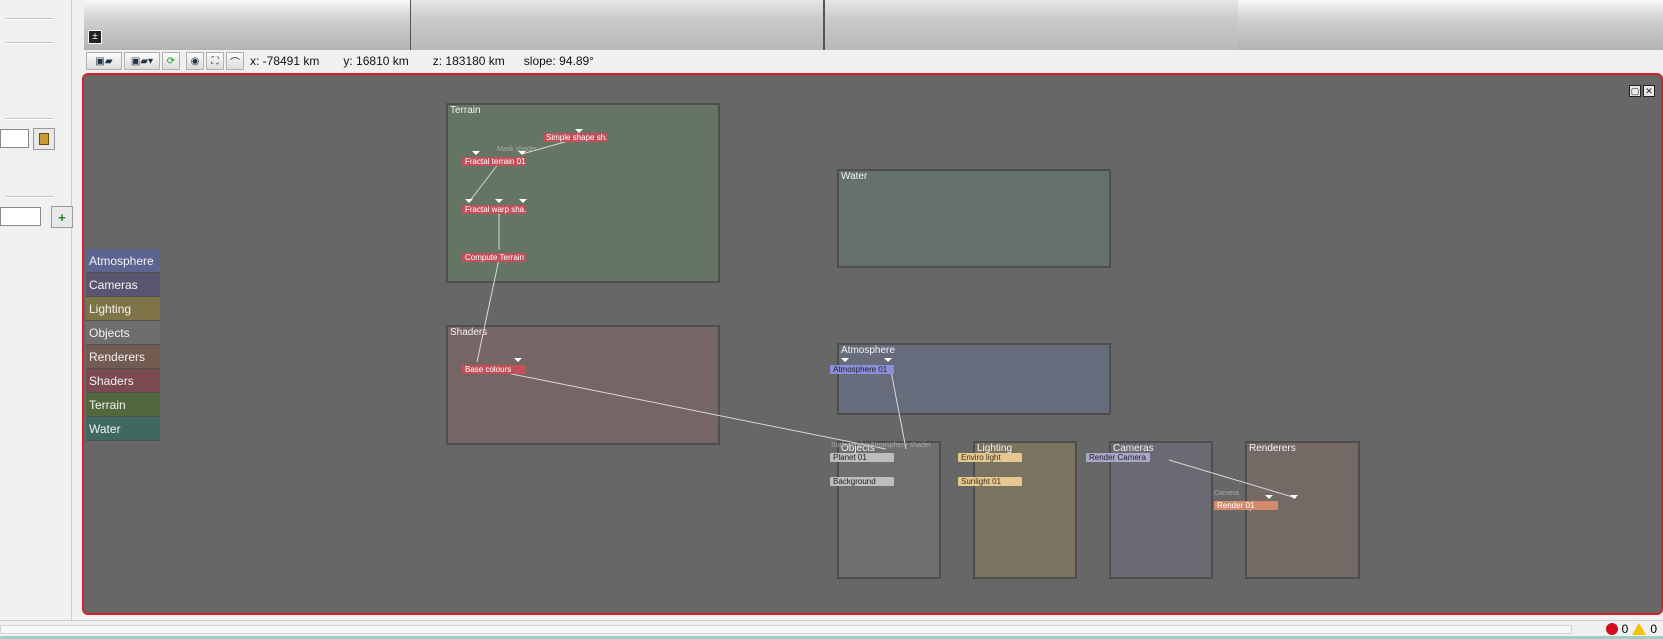 The height and width of the screenshot is (639, 1663). What do you see at coordinates (854, 176) in the screenshot?
I see `group-title: Water` at bounding box center [854, 176].